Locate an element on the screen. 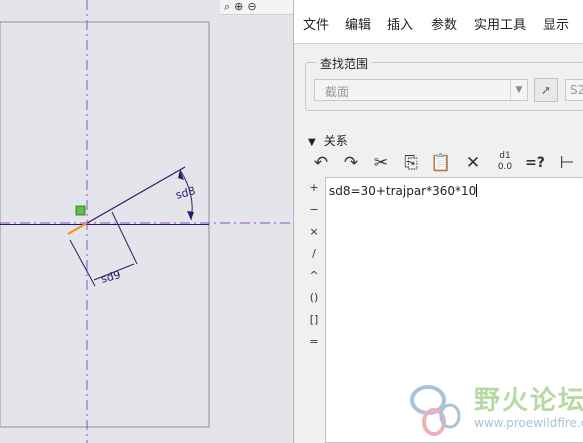 This screenshot has height=443, width=583. operator-equals: = is located at coordinates (314, 341).